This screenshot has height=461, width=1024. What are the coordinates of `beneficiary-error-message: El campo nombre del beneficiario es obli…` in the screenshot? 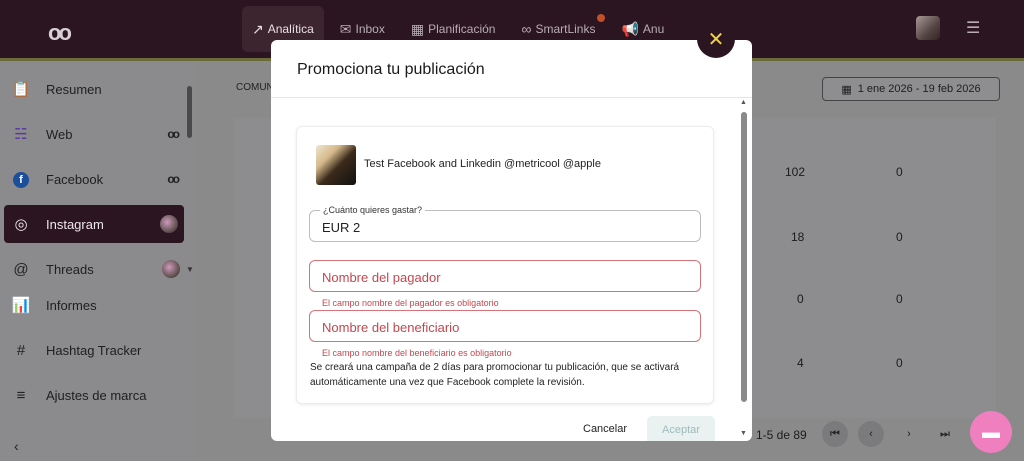 It's located at (417, 353).